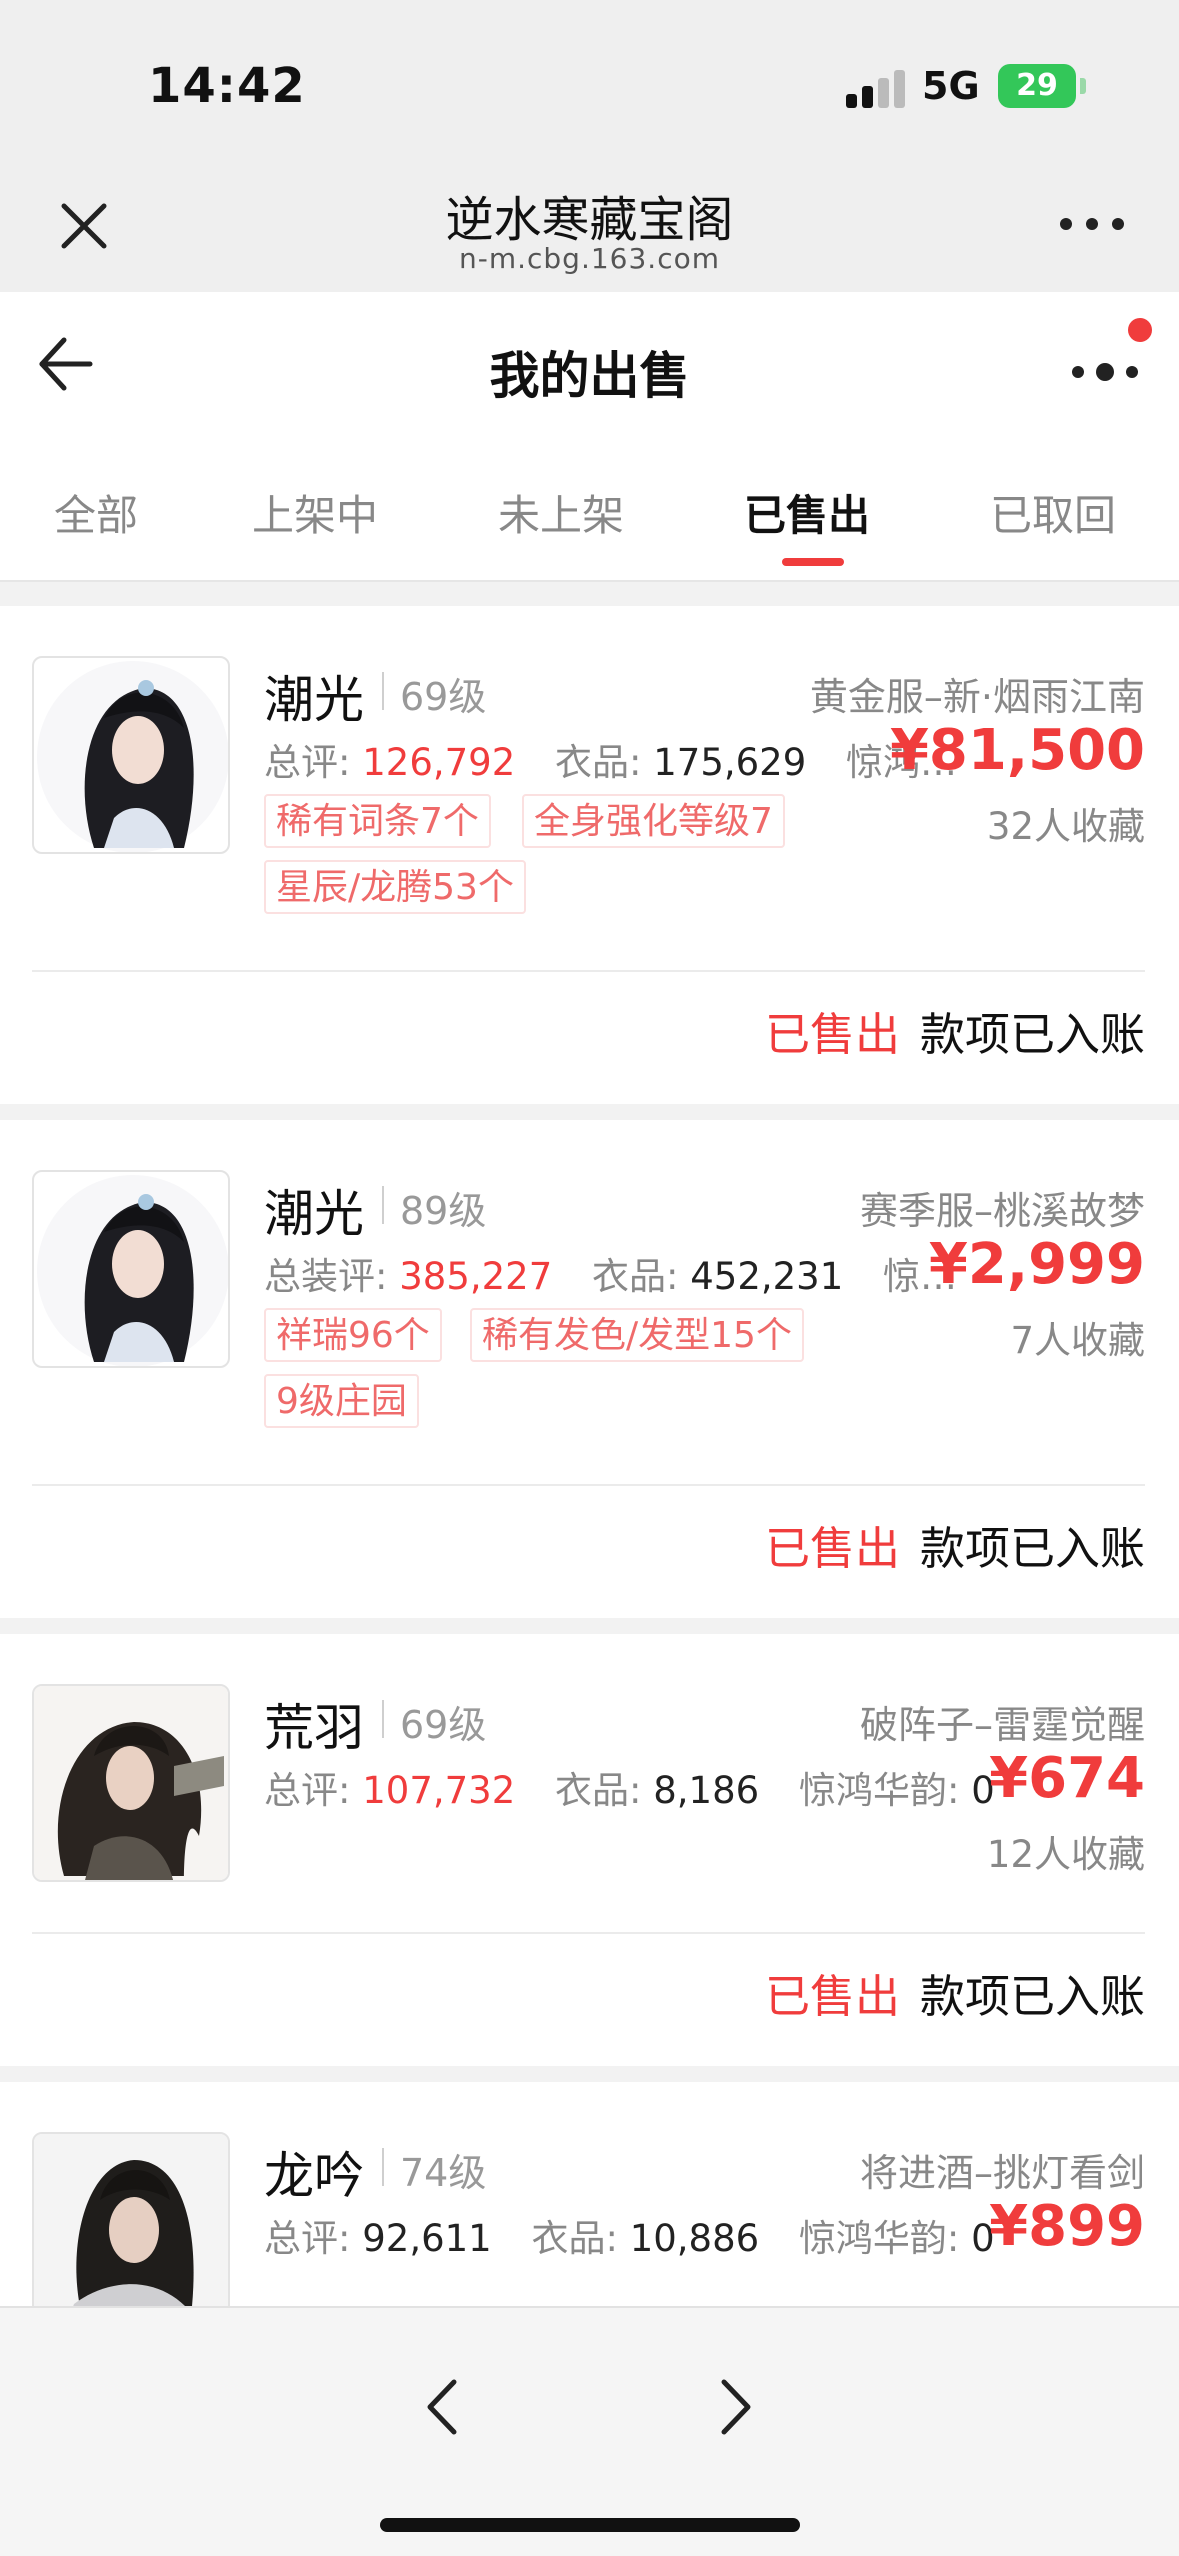 This screenshot has height=2556, width=1179. What do you see at coordinates (1036, 1264) in the screenshot?
I see `price: ¥2,999` at bounding box center [1036, 1264].